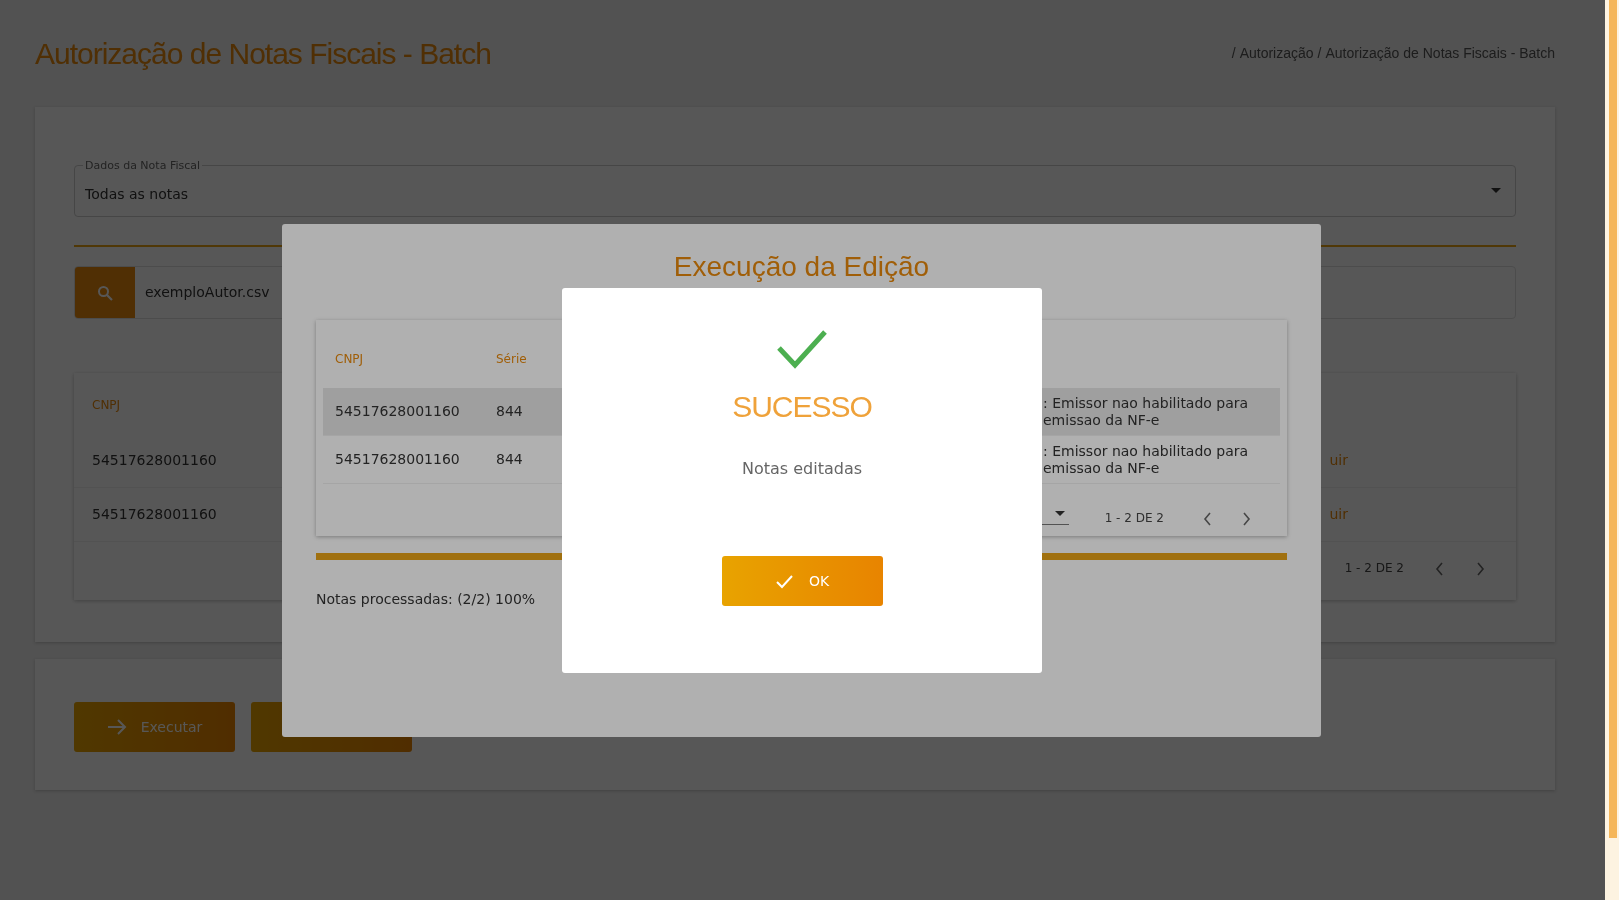 Image resolution: width=1619 pixels, height=900 pixels. I want to click on page-title: Autorização de Notas Fiscais - Batch, so click(263, 54).